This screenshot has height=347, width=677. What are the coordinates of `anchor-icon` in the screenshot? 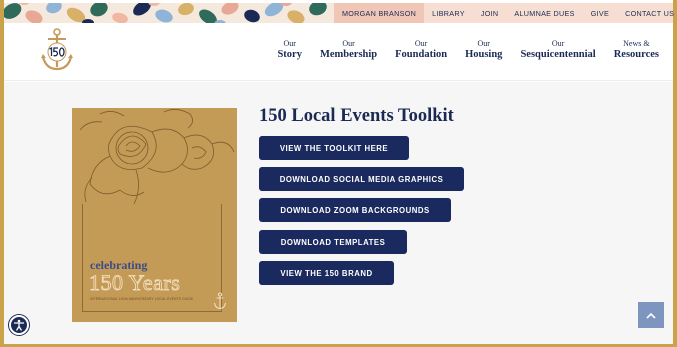 It's located at (220, 303).